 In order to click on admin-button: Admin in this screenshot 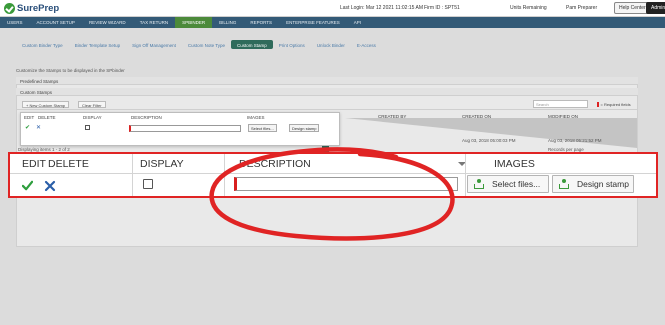, I will do `click(655, 8)`.